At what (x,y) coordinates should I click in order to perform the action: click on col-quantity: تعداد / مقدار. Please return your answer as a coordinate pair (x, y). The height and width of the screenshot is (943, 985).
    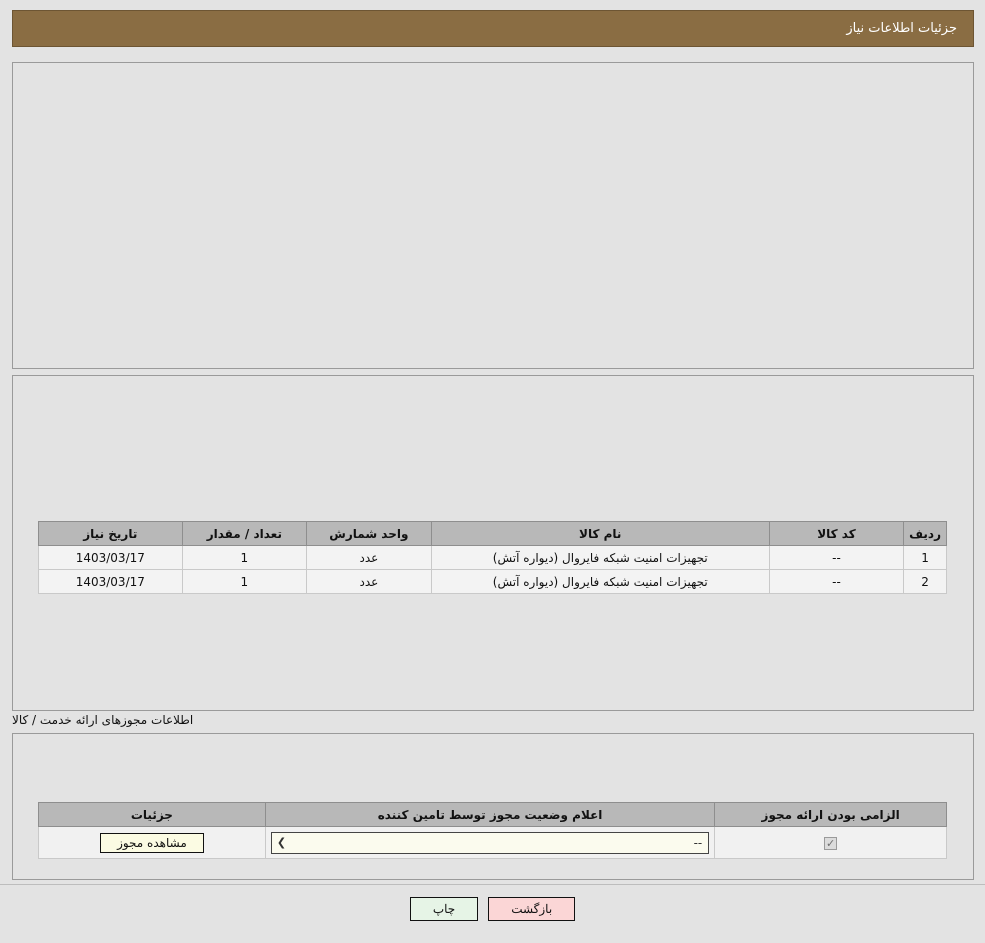
    Looking at the image, I should click on (244, 533).